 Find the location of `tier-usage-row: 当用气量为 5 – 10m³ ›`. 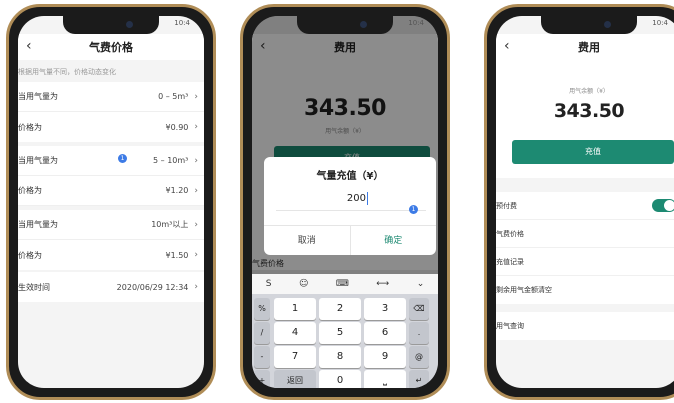

tier-usage-row: 当用气量为 5 – 10m³ › is located at coordinates (111, 161).